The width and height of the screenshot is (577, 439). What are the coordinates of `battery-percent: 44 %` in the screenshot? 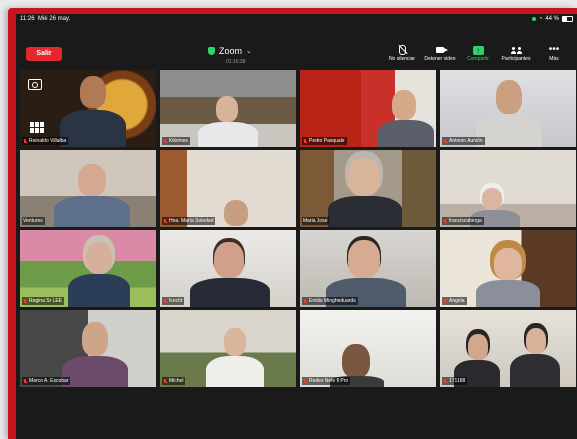 It's located at (552, 19).